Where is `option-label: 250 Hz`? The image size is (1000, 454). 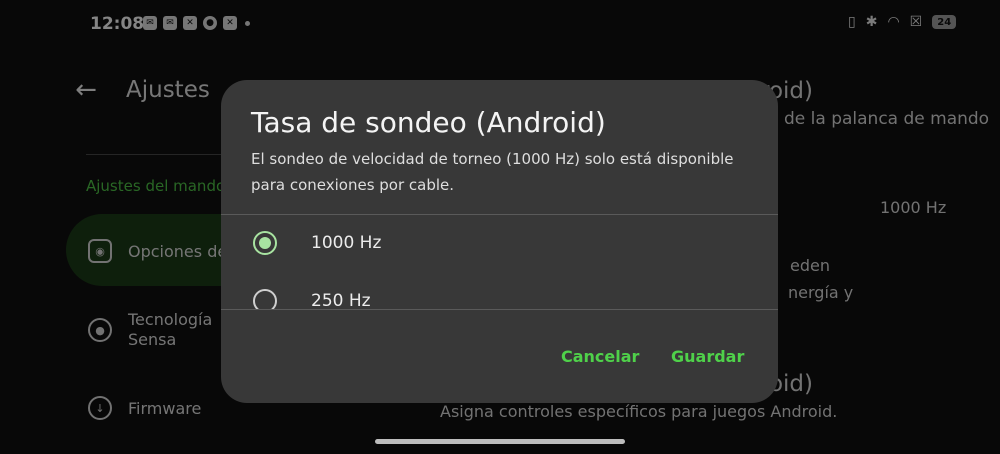
option-label: 250 Hz is located at coordinates (341, 300).